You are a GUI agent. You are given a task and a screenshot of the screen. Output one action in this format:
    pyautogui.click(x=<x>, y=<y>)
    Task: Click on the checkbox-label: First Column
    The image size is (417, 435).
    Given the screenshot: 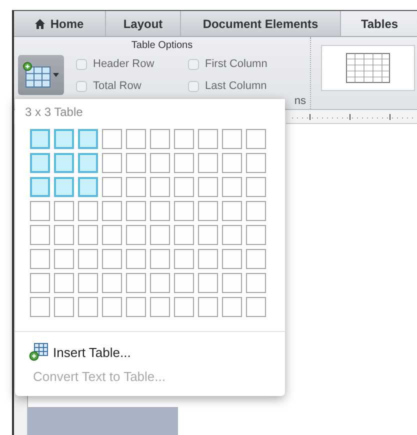 What is the action you would take?
    pyautogui.click(x=236, y=64)
    